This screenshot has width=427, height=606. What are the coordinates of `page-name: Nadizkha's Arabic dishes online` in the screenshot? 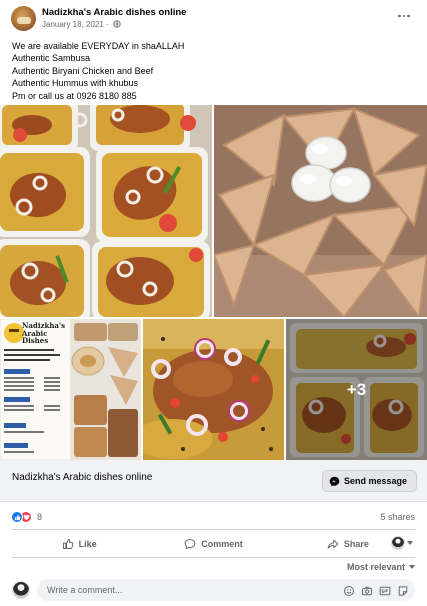 It's located at (114, 12).